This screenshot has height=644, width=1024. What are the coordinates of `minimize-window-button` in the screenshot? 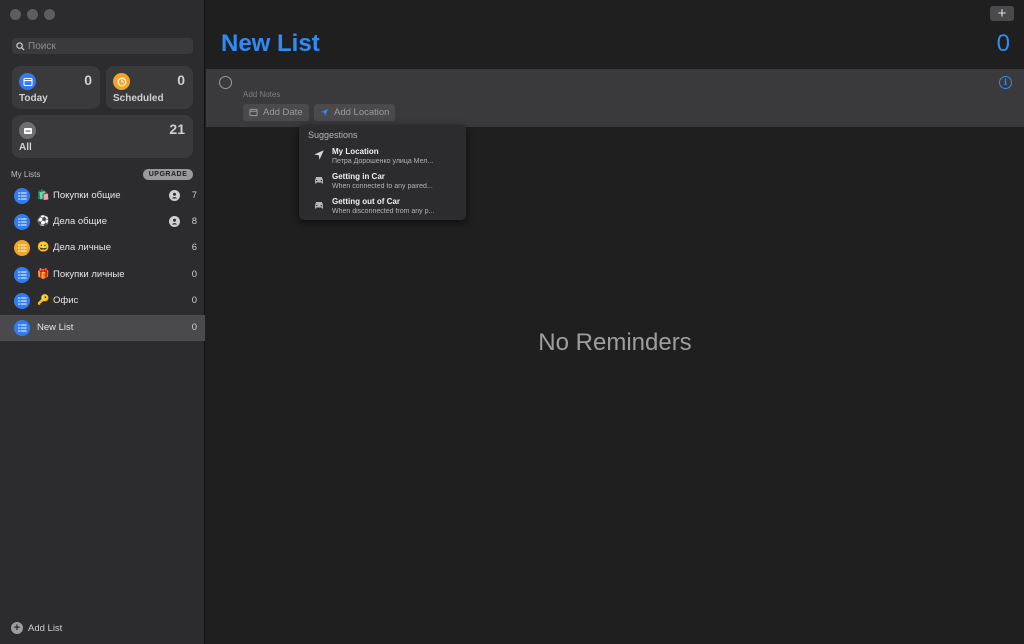 It's located at (32, 14).